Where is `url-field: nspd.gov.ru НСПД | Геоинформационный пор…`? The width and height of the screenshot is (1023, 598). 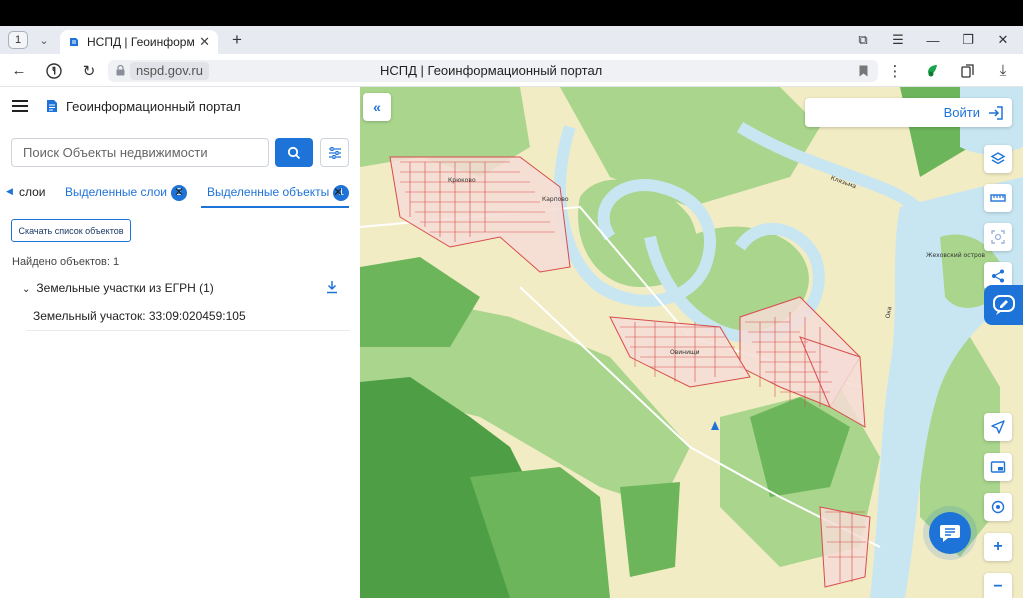
url-field: nspd.gov.ru НСПД | Геоинформационный пор… is located at coordinates (493, 71).